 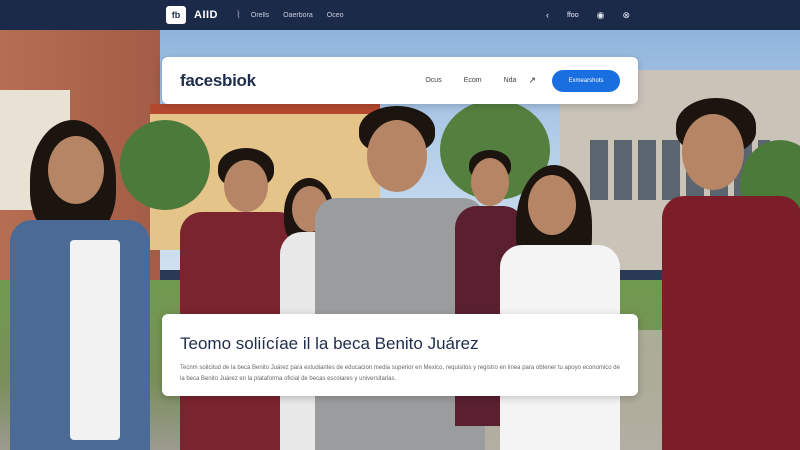 I want to click on site-logo: facesbiok, so click(x=218, y=81).